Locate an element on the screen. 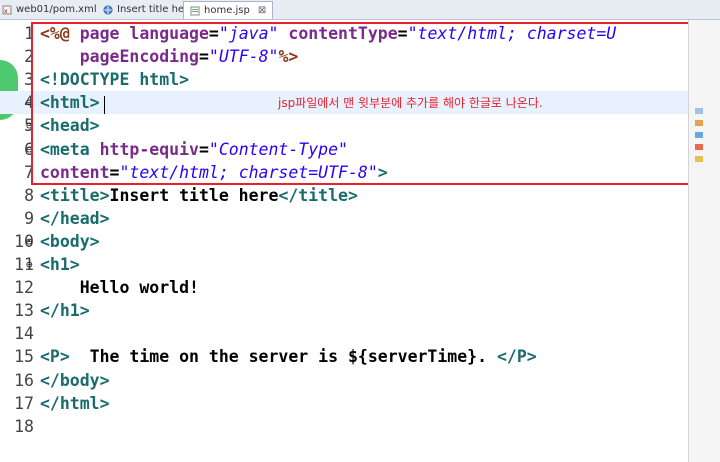 This screenshot has width=720, height=462. code-text: <head> is located at coordinates (70, 125).